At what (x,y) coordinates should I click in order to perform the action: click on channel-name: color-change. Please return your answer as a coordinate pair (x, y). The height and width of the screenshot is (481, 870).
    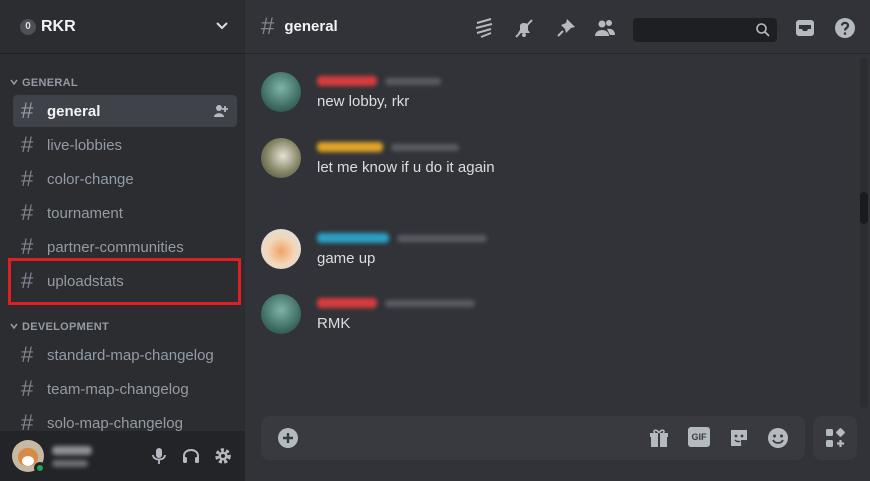
    Looking at the image, I should click on (90, 179).